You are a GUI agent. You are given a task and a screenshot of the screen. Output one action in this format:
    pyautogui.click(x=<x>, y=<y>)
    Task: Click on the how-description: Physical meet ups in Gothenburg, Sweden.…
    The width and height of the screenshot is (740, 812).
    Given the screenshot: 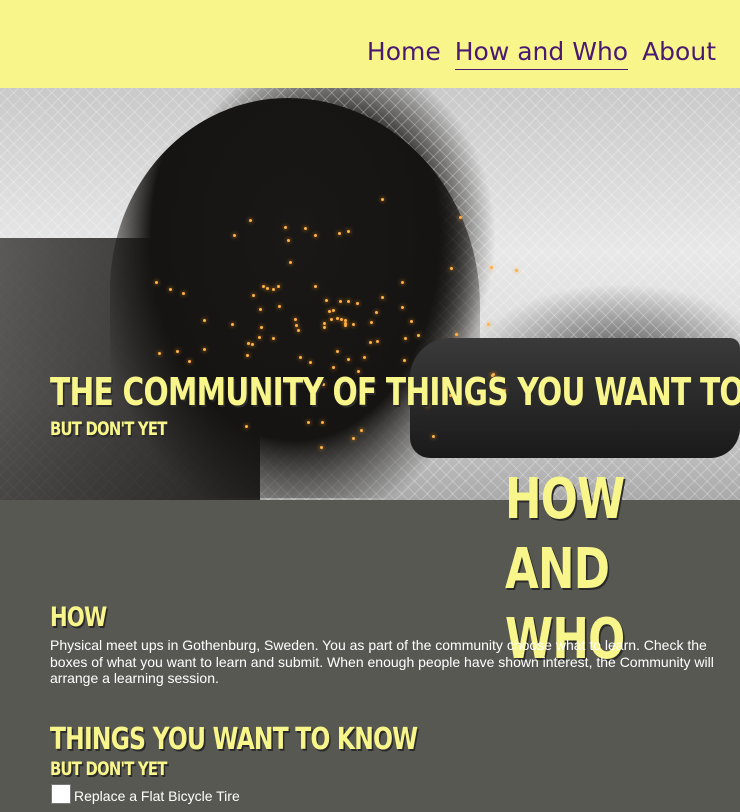 What is the action you would take?
    pyautogui.click(x=382, y=661)
    